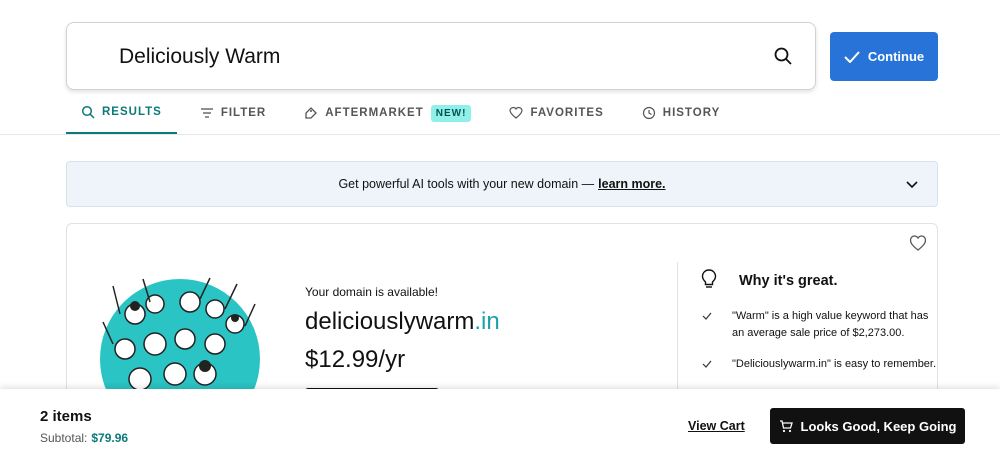 This screenshot has height=453, width=1000. What do you see at coordinates (206, 113) in the screenshot?
I see `filter-icon` at bounding box center [206, 113].